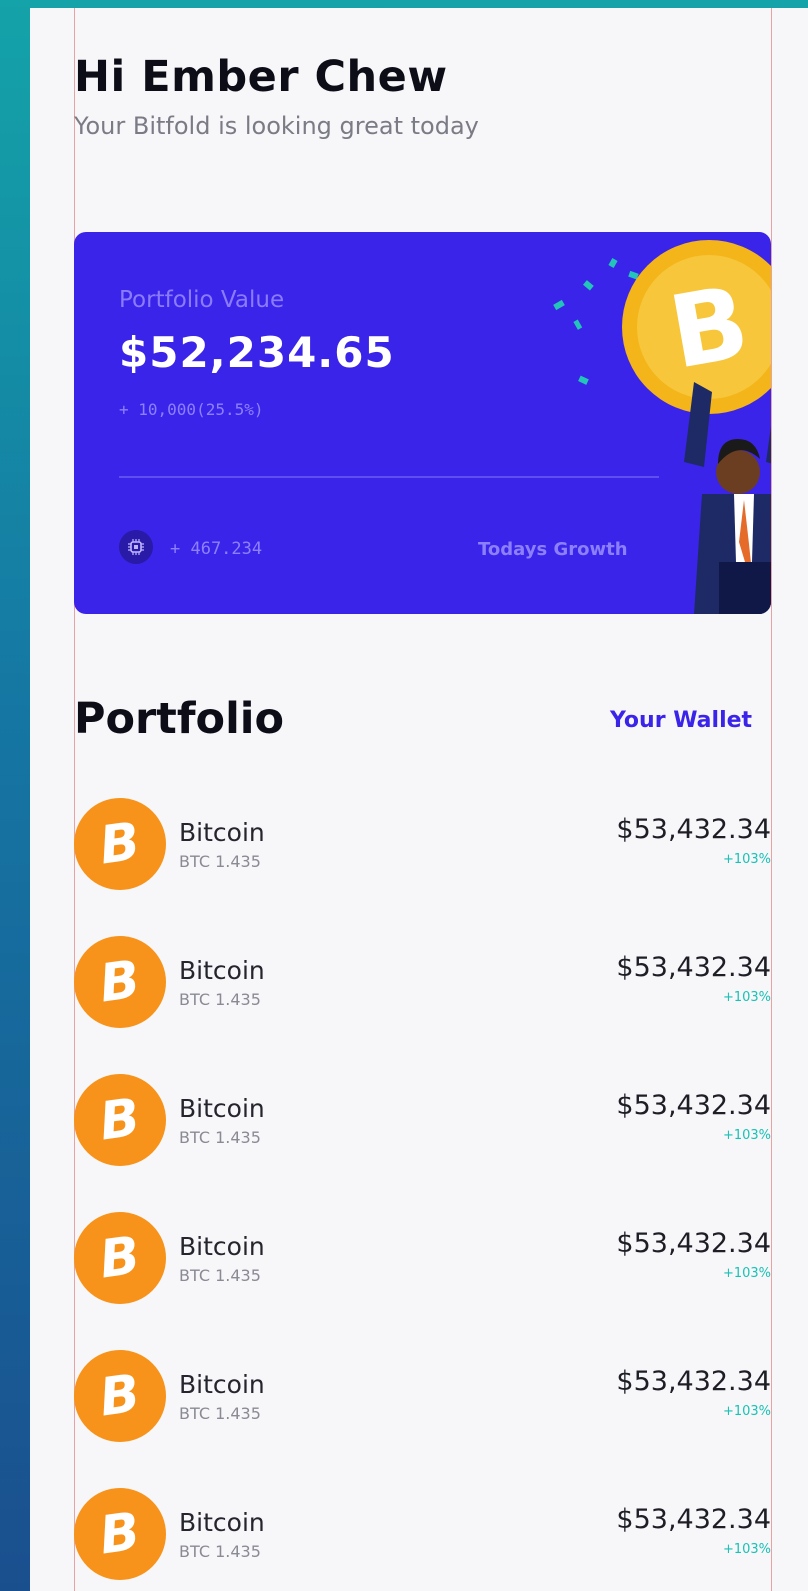 The image size is (808, 1591). What do you see at coordinates (771, 799) in the screenshot?
I see `layout-guide-right` at bounding box center [771, 799].